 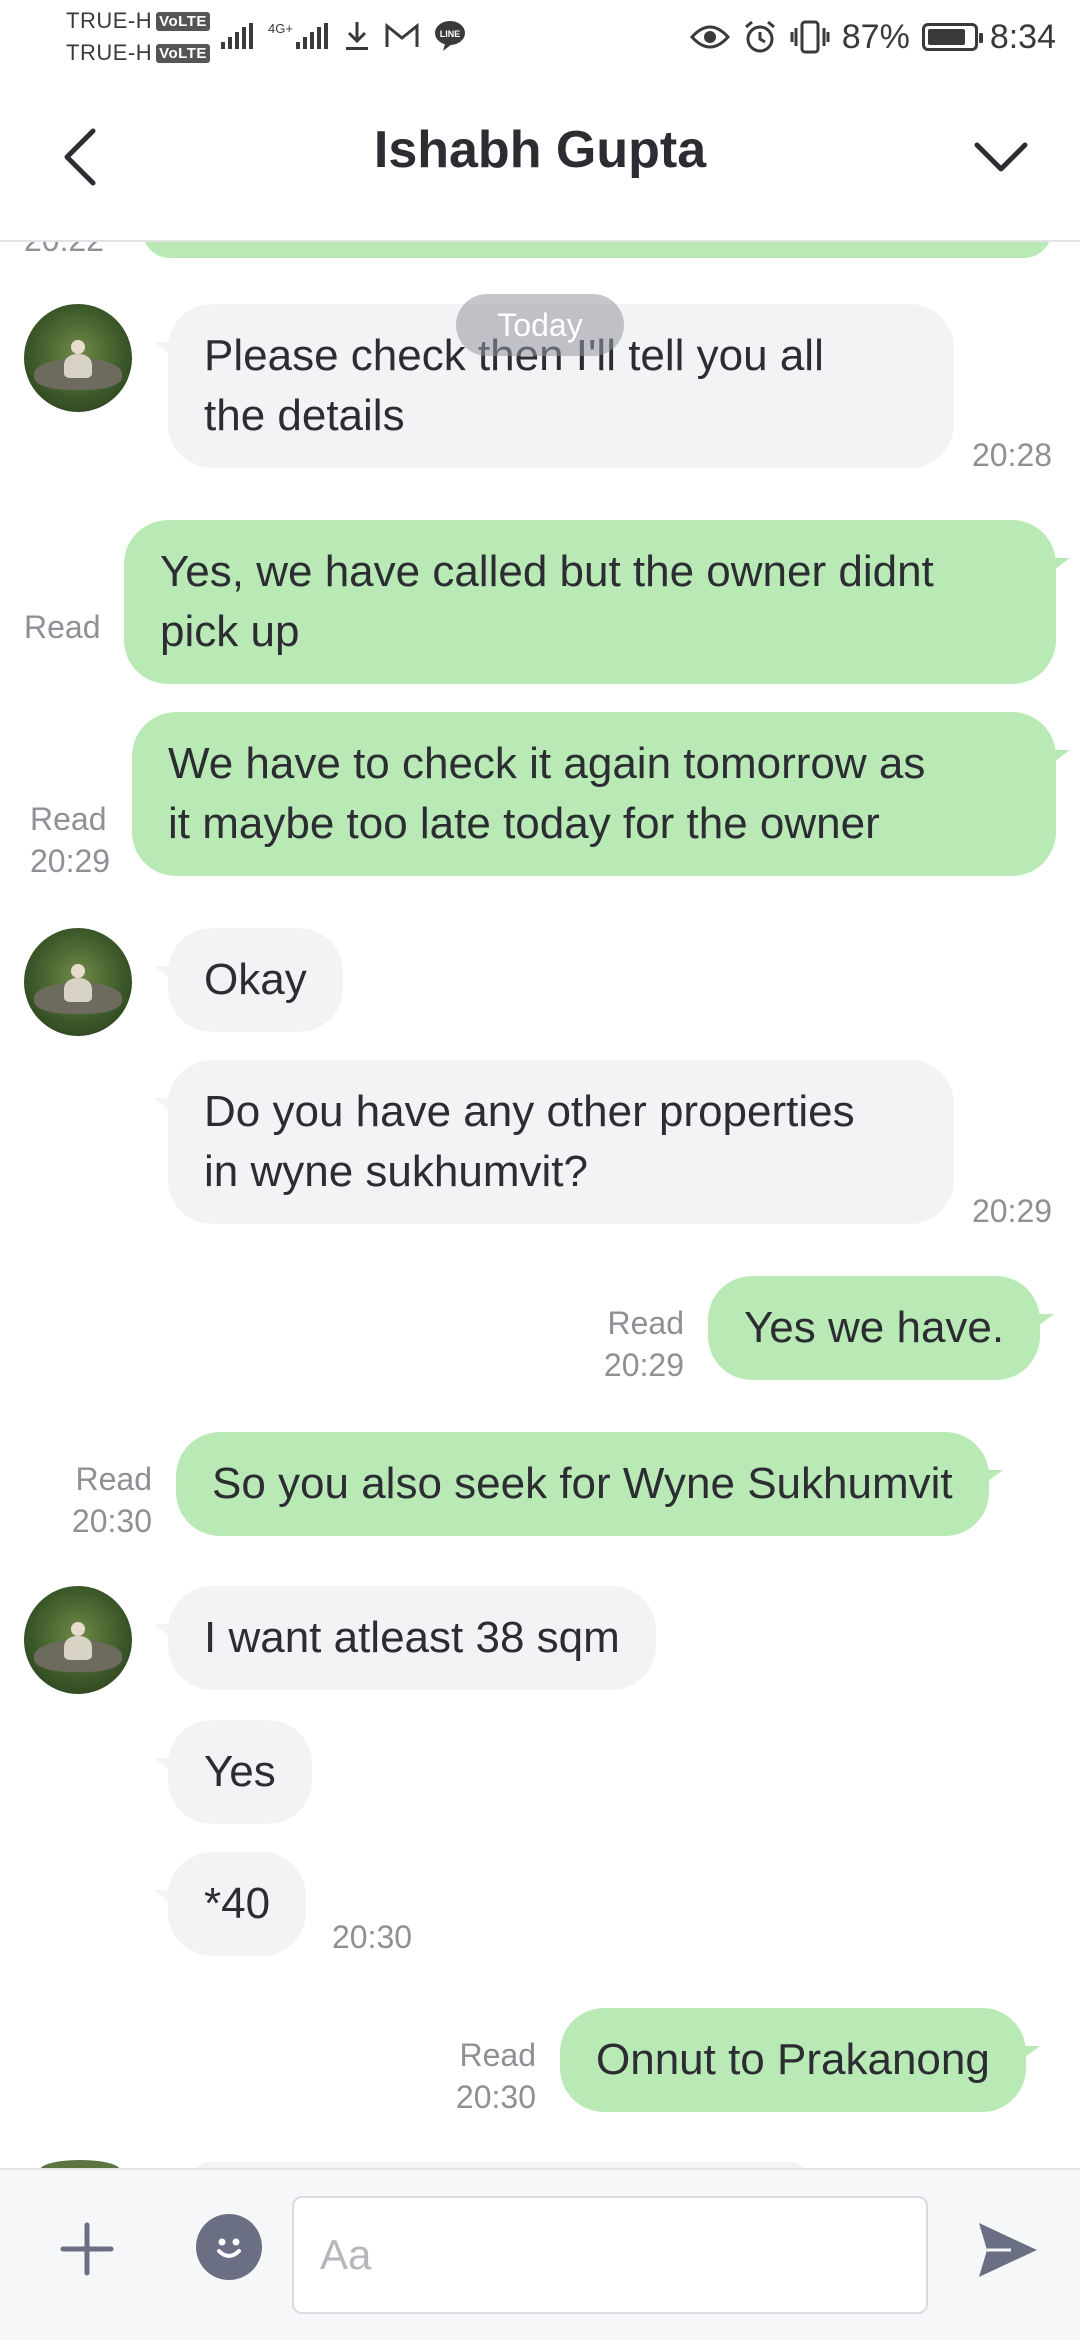 I want to click on message-input-bar, so click(x=540, y=2254).